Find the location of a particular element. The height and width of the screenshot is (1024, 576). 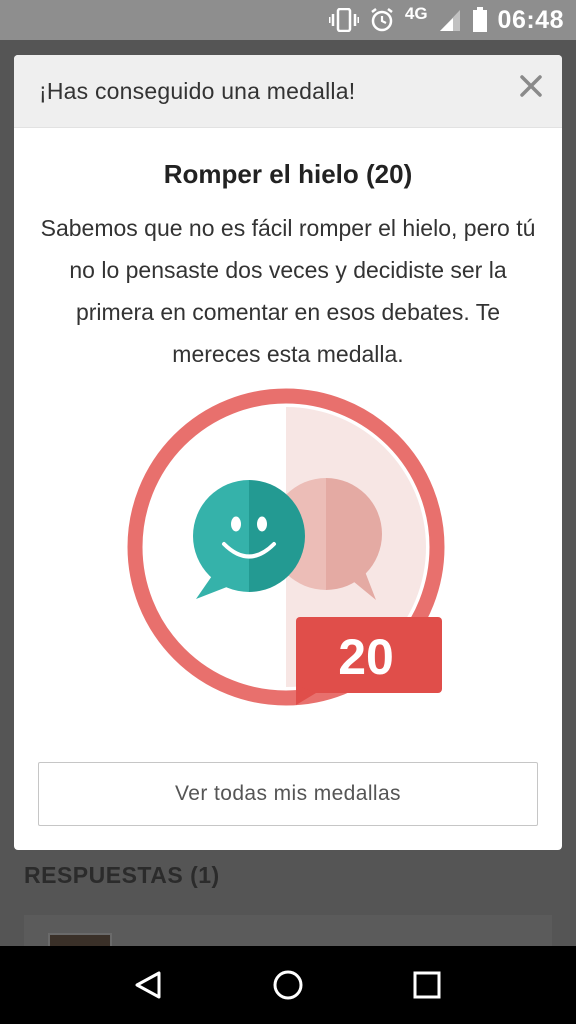

recents-button is located at coordinates (427, 985).